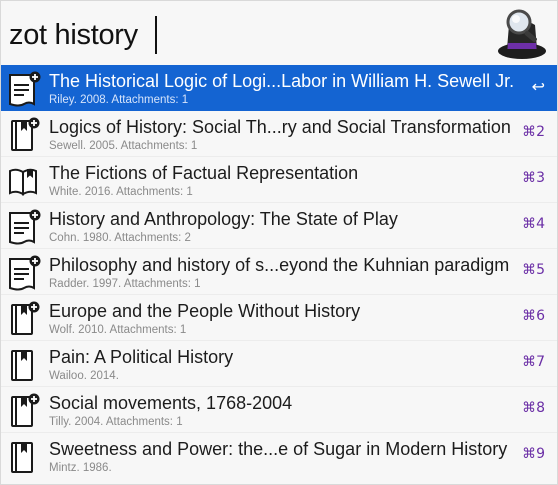 The width and height of the screenshot is (558, 485). What do you see at coordinates (533, 132) in the screenshot?
I see `command-shortcut: ⌘2` at bounding box center [533, 132].